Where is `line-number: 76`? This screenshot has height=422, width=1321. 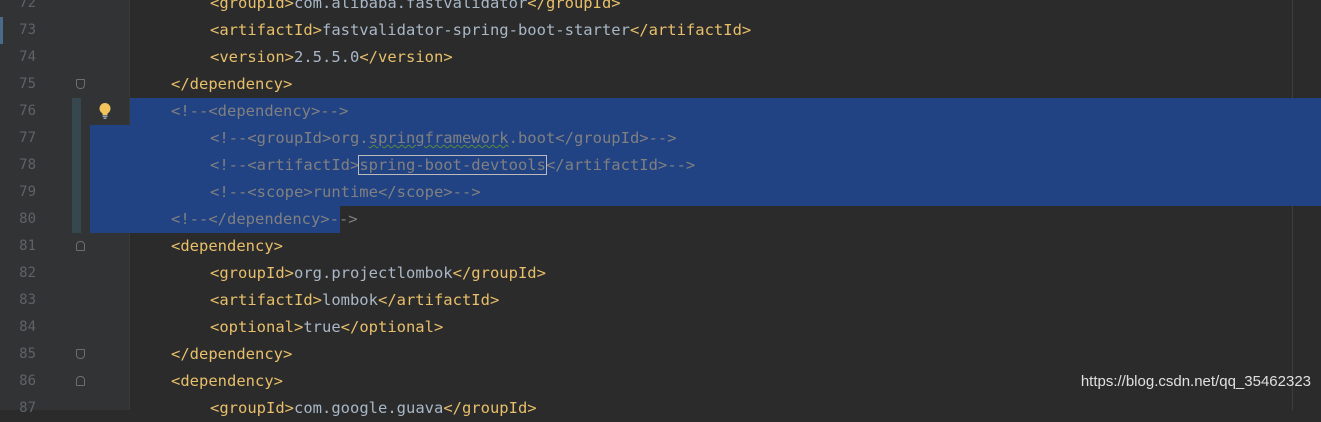 line-number: 76 is located at coordinates (18, 111).